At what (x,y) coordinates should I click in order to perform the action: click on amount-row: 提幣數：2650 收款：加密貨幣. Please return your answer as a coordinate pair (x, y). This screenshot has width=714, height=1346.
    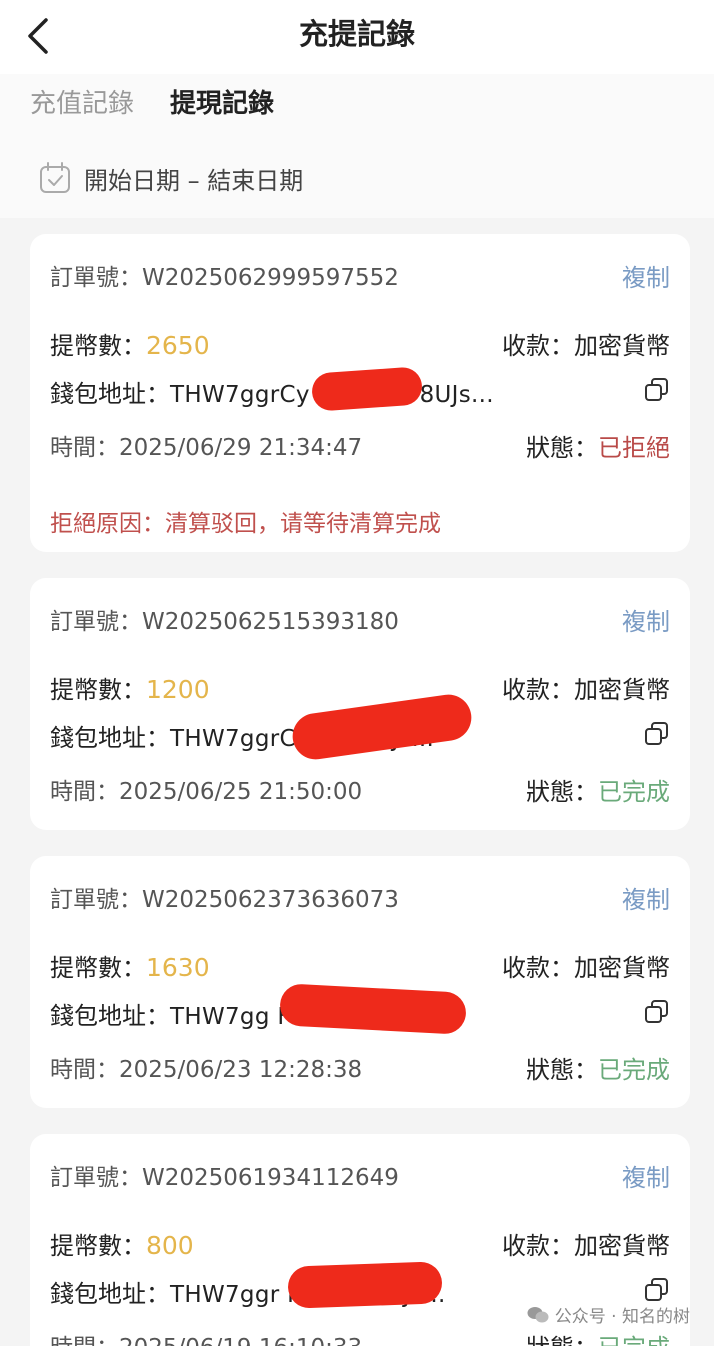
    Looking at the image, I should click on (360, 343).